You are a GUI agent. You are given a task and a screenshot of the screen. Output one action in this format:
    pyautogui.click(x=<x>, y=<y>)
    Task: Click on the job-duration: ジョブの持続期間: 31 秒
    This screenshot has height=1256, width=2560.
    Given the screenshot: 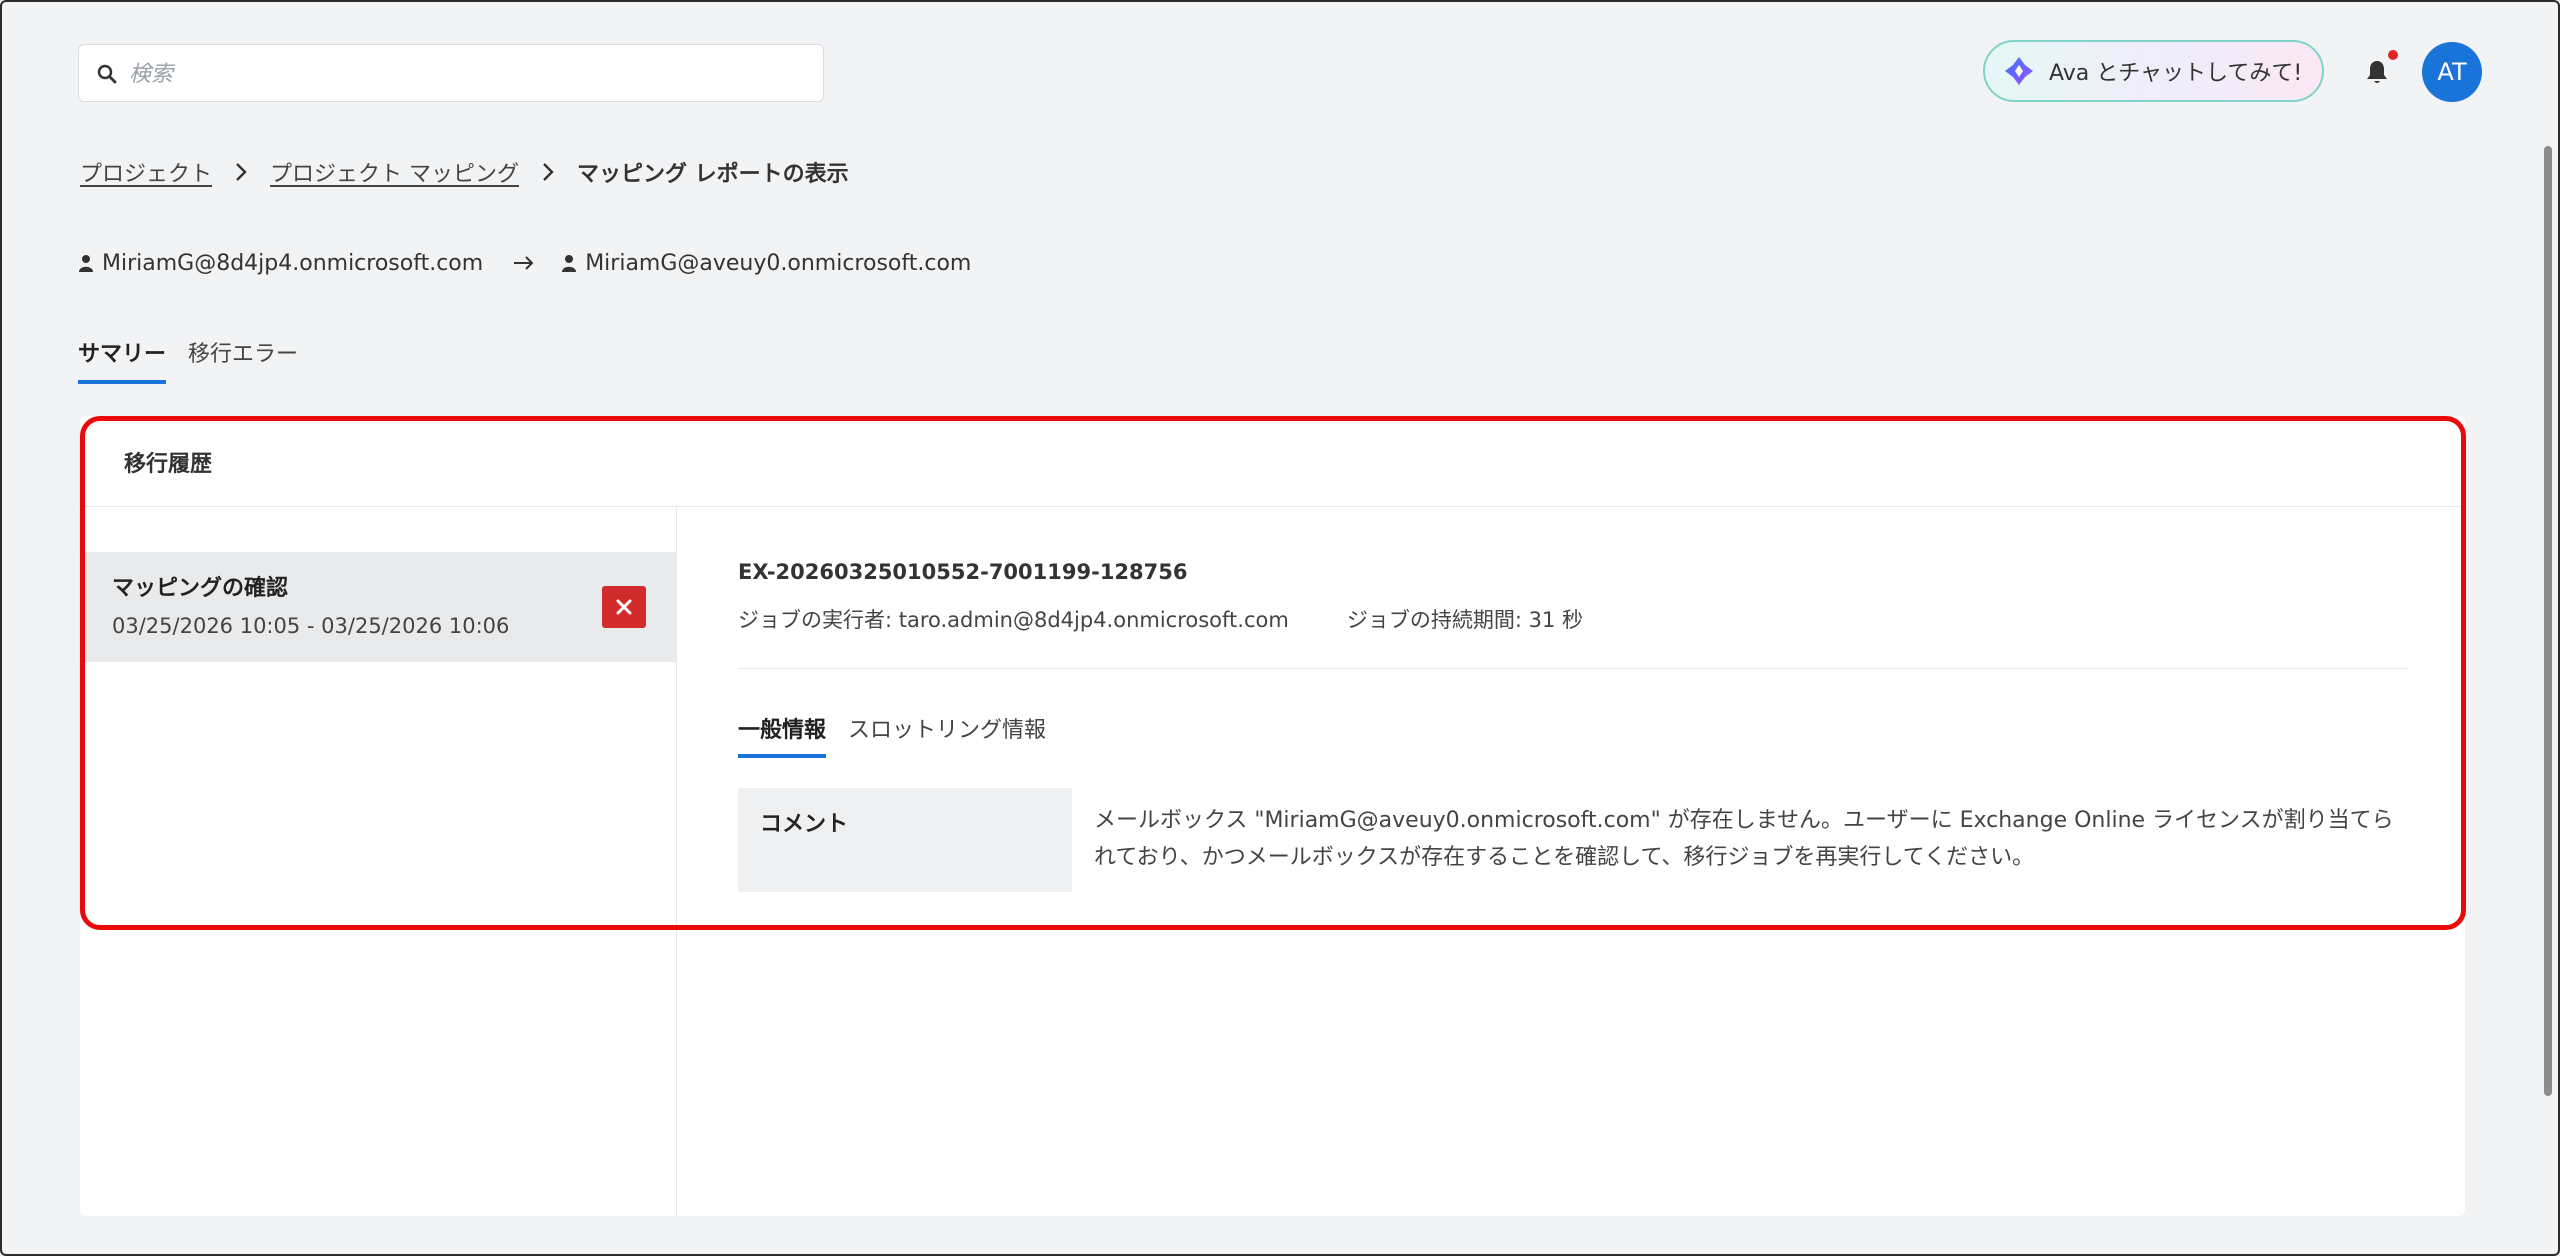 What is the action you would take?
    pyautogui.click(x=1464, y=620)
    